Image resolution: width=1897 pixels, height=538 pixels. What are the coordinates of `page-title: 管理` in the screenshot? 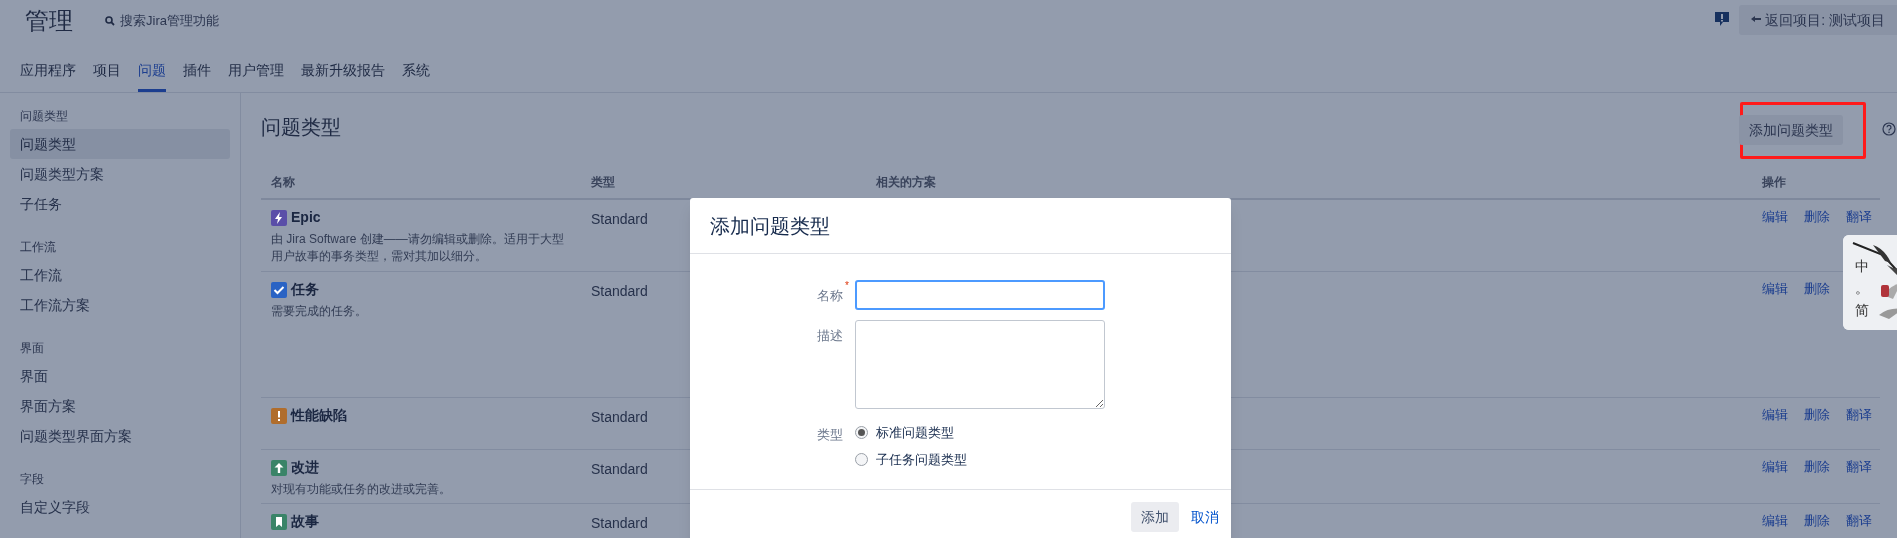 It's located at (49, 21).